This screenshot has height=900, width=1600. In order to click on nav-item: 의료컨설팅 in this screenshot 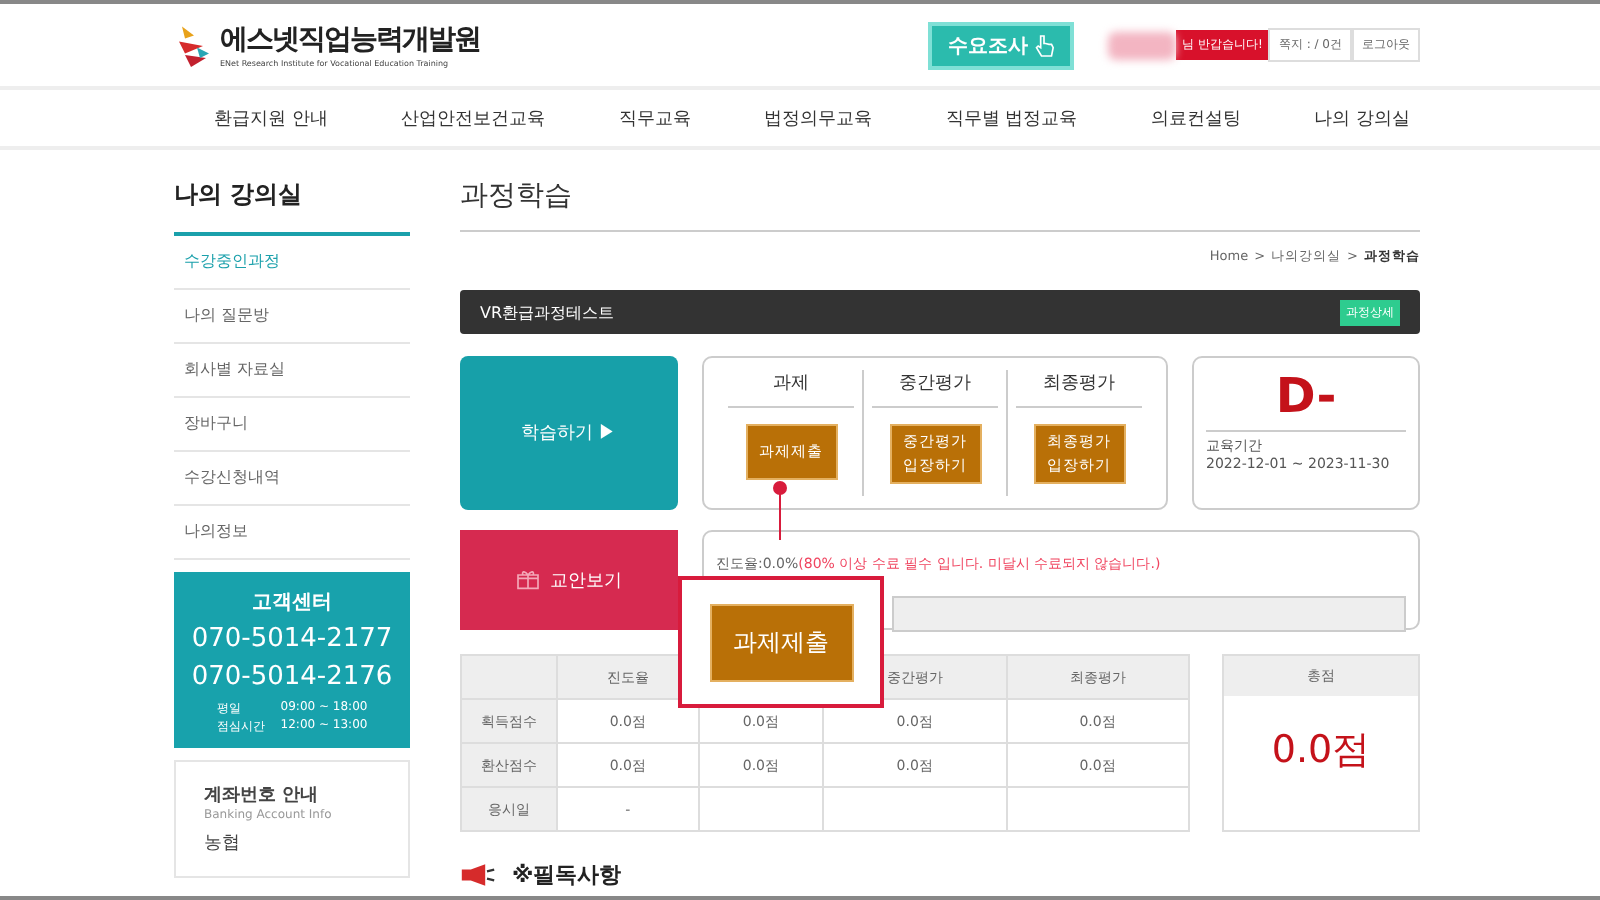, I will do `click(1195, 118)`.